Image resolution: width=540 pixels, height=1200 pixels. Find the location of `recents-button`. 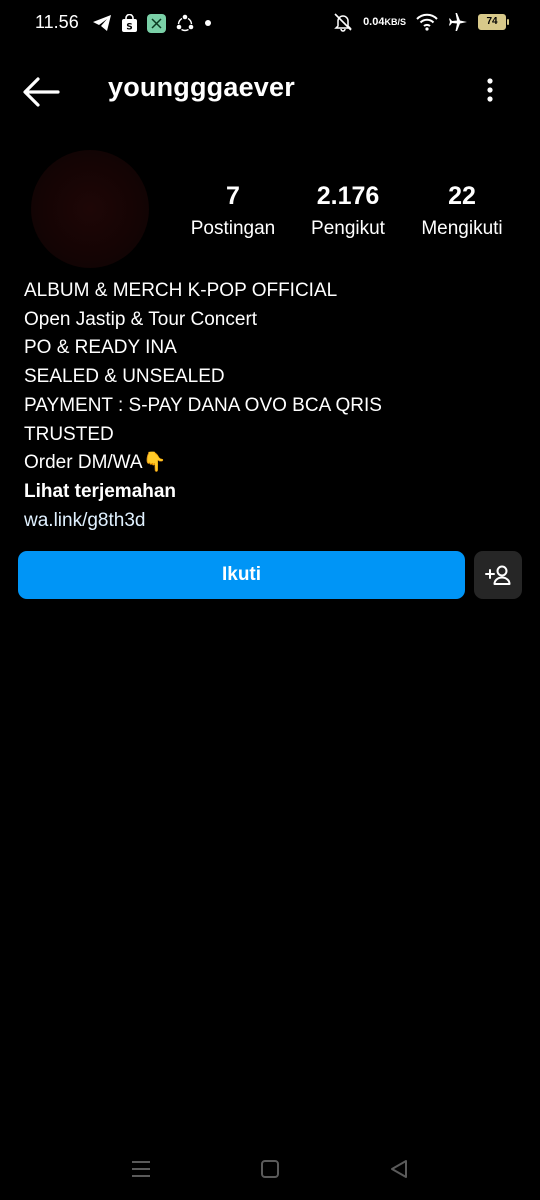

recents-button is located at coordinates (141, 1169).